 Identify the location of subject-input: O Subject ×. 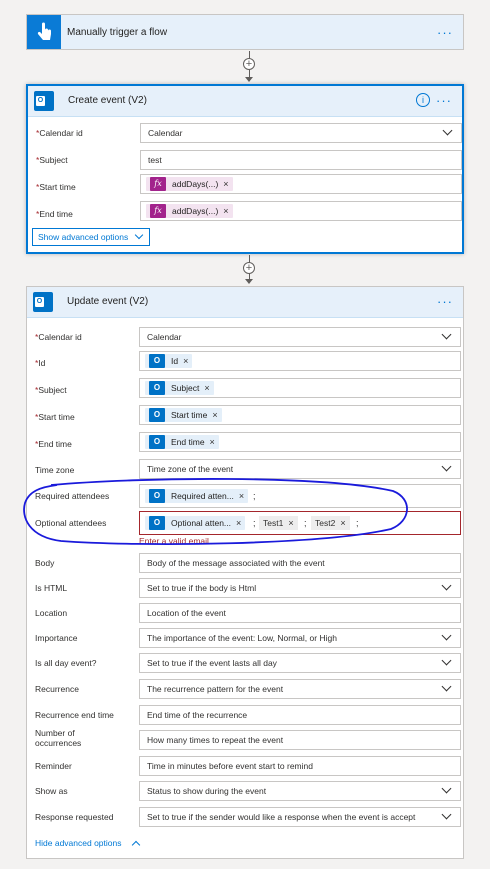
(300, 388).